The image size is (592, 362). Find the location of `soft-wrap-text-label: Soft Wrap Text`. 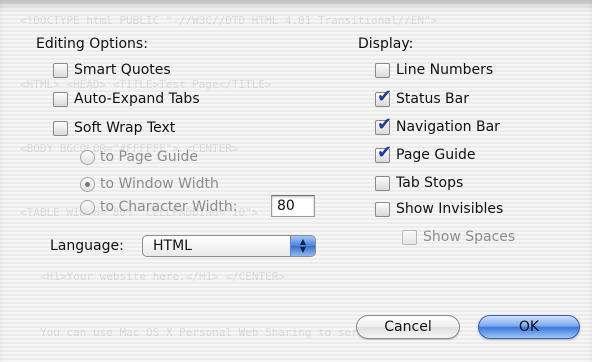

soft-wrap-text-label: Soft Wrap Text is located at coordinates (125, 128).